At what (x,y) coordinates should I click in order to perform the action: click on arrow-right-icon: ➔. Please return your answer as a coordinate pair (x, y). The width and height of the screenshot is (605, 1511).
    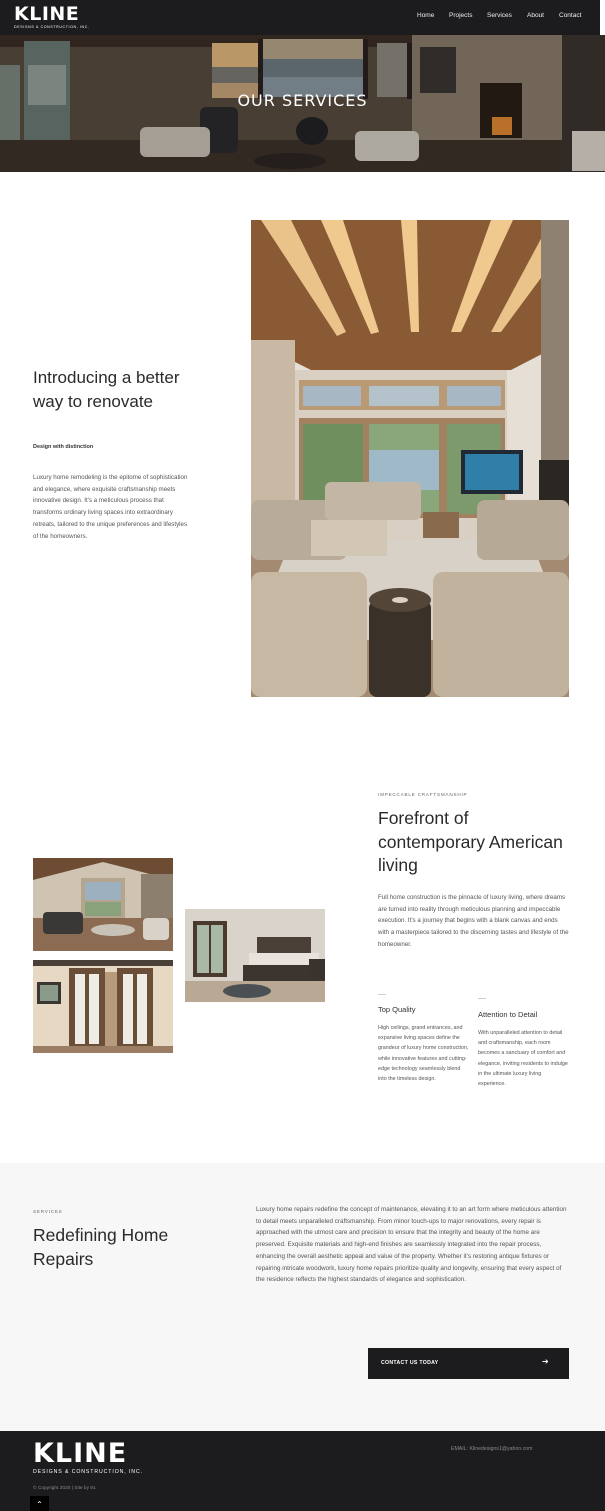
    Looking at the image, I should click on (545, 1361).